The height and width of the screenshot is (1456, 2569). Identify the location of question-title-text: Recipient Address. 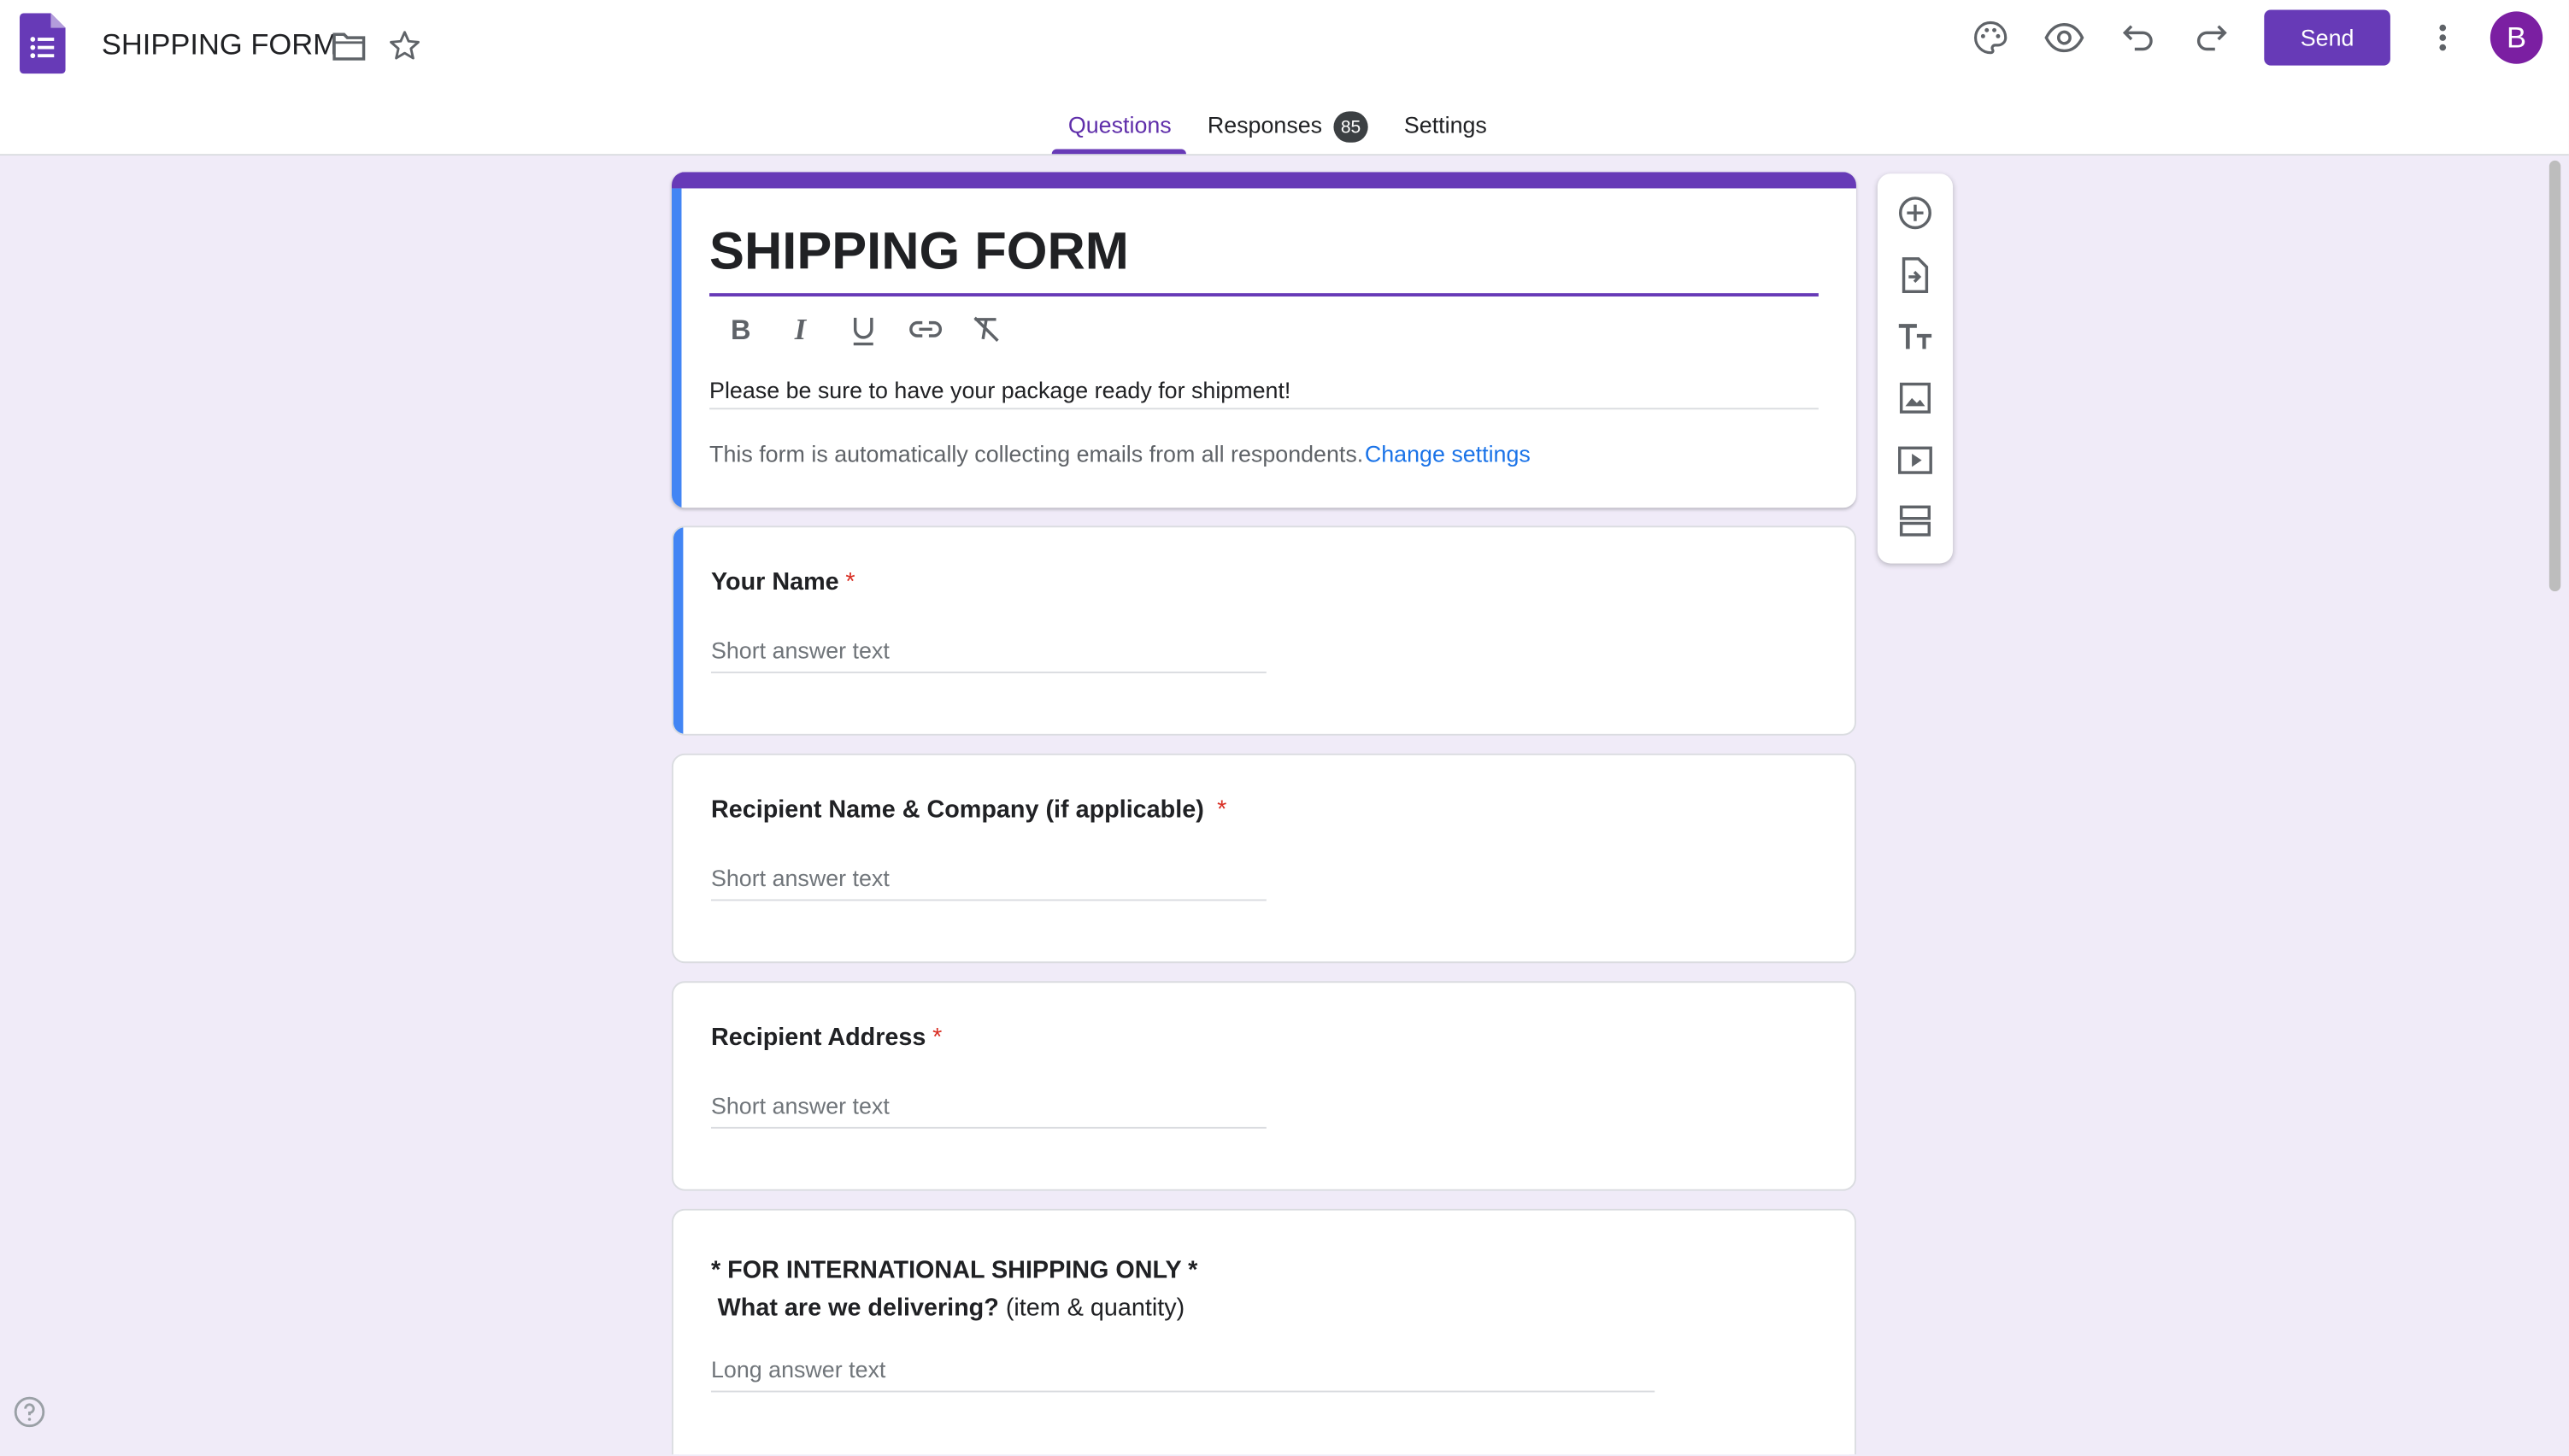
(818, 1038).